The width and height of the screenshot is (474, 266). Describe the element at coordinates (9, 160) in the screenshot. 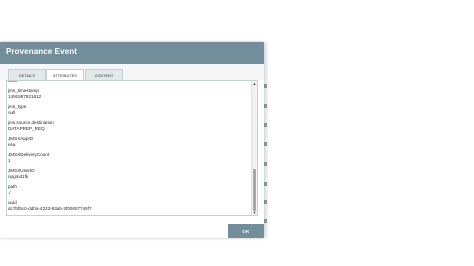

I see `attribute-value: 1` at that location.